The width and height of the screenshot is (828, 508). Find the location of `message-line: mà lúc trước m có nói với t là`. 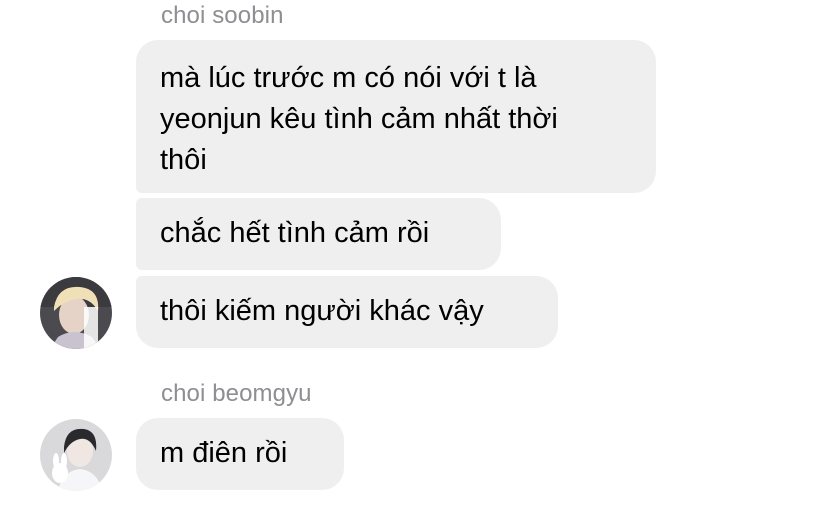

message-line: mà lúc trước m có nói với t là is located at coordinates (348, 78).